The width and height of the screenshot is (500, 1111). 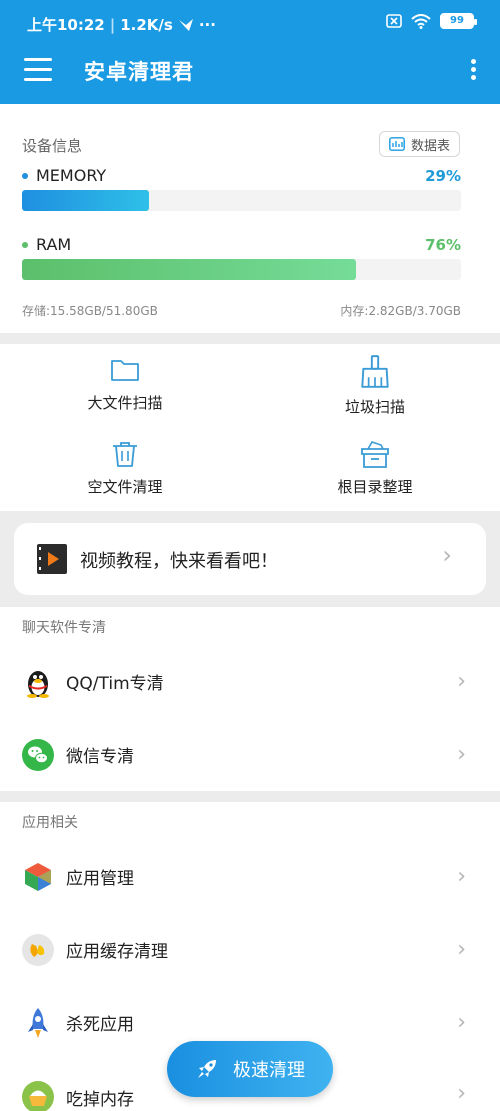 I want to click on memory-percent: 29%, so click(x=443, y=176).